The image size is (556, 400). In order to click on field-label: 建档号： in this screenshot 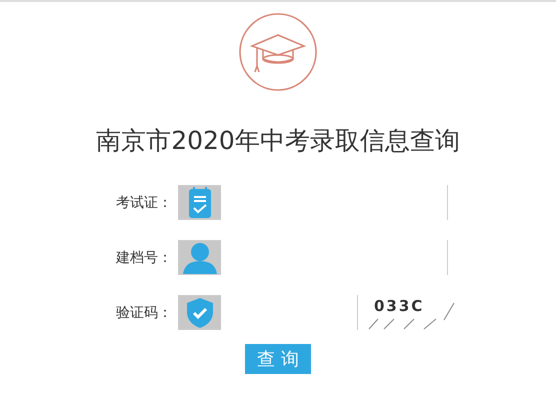, I will do `click(143, 257)`.